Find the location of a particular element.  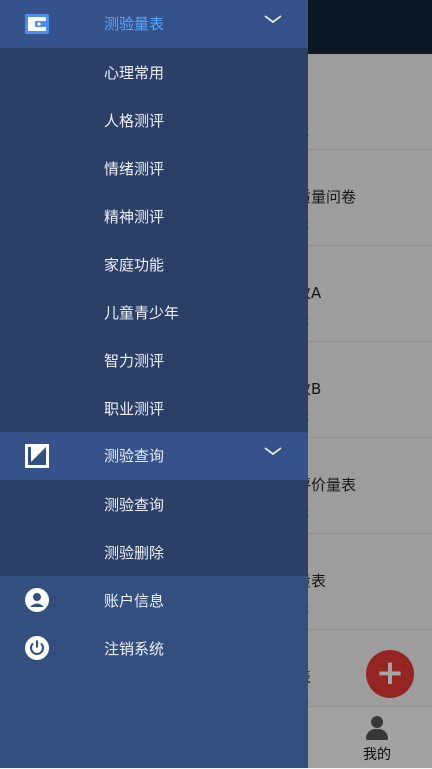

menu-item: 职业测评 is located at coordinates (154, 408).